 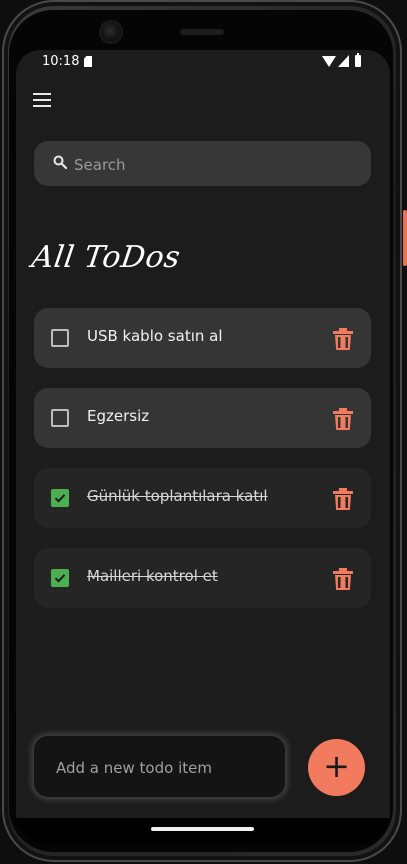 I want to click on new-todo-input, so click(x=166, y=767).